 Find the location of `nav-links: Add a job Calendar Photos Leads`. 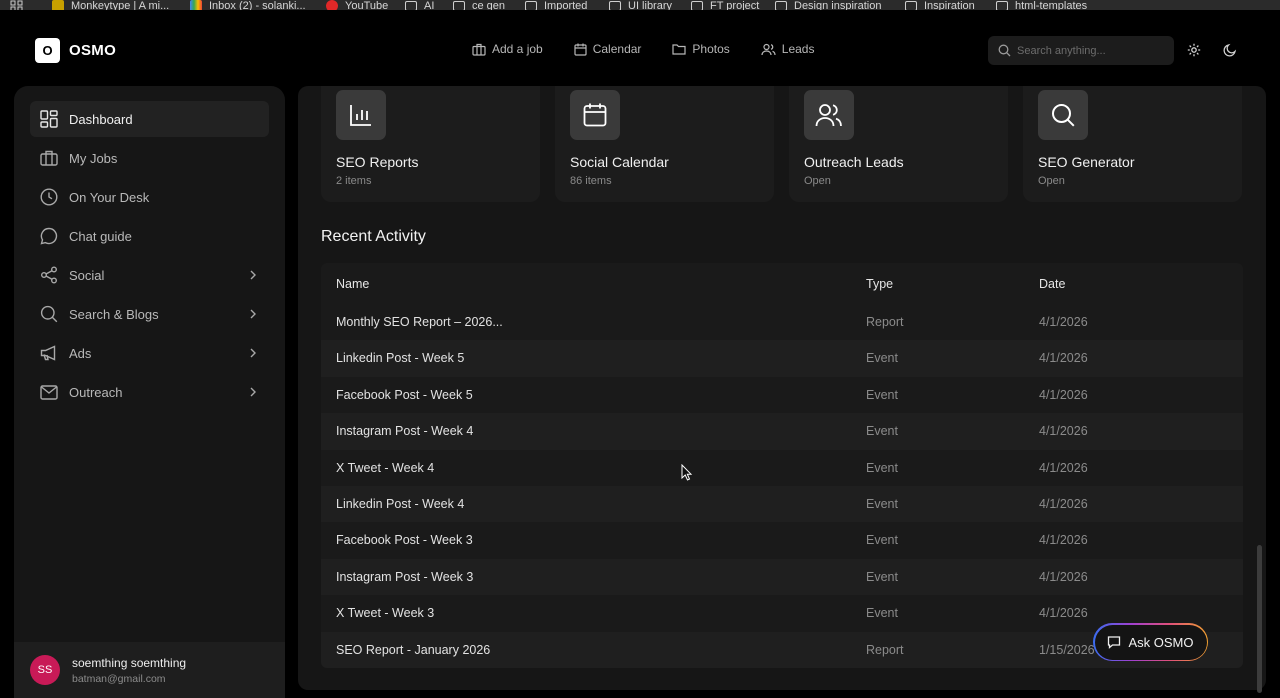

nav-links: Add a job Calendar Photos Leads is located at coordinates (658, 49).